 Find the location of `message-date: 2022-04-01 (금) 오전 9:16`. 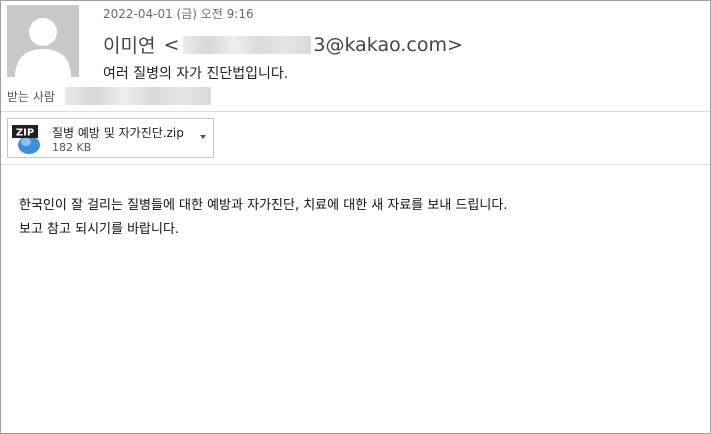

message-date: 2022-04-01 (금) 오전 9:16 is located at coordinates (178, 14).